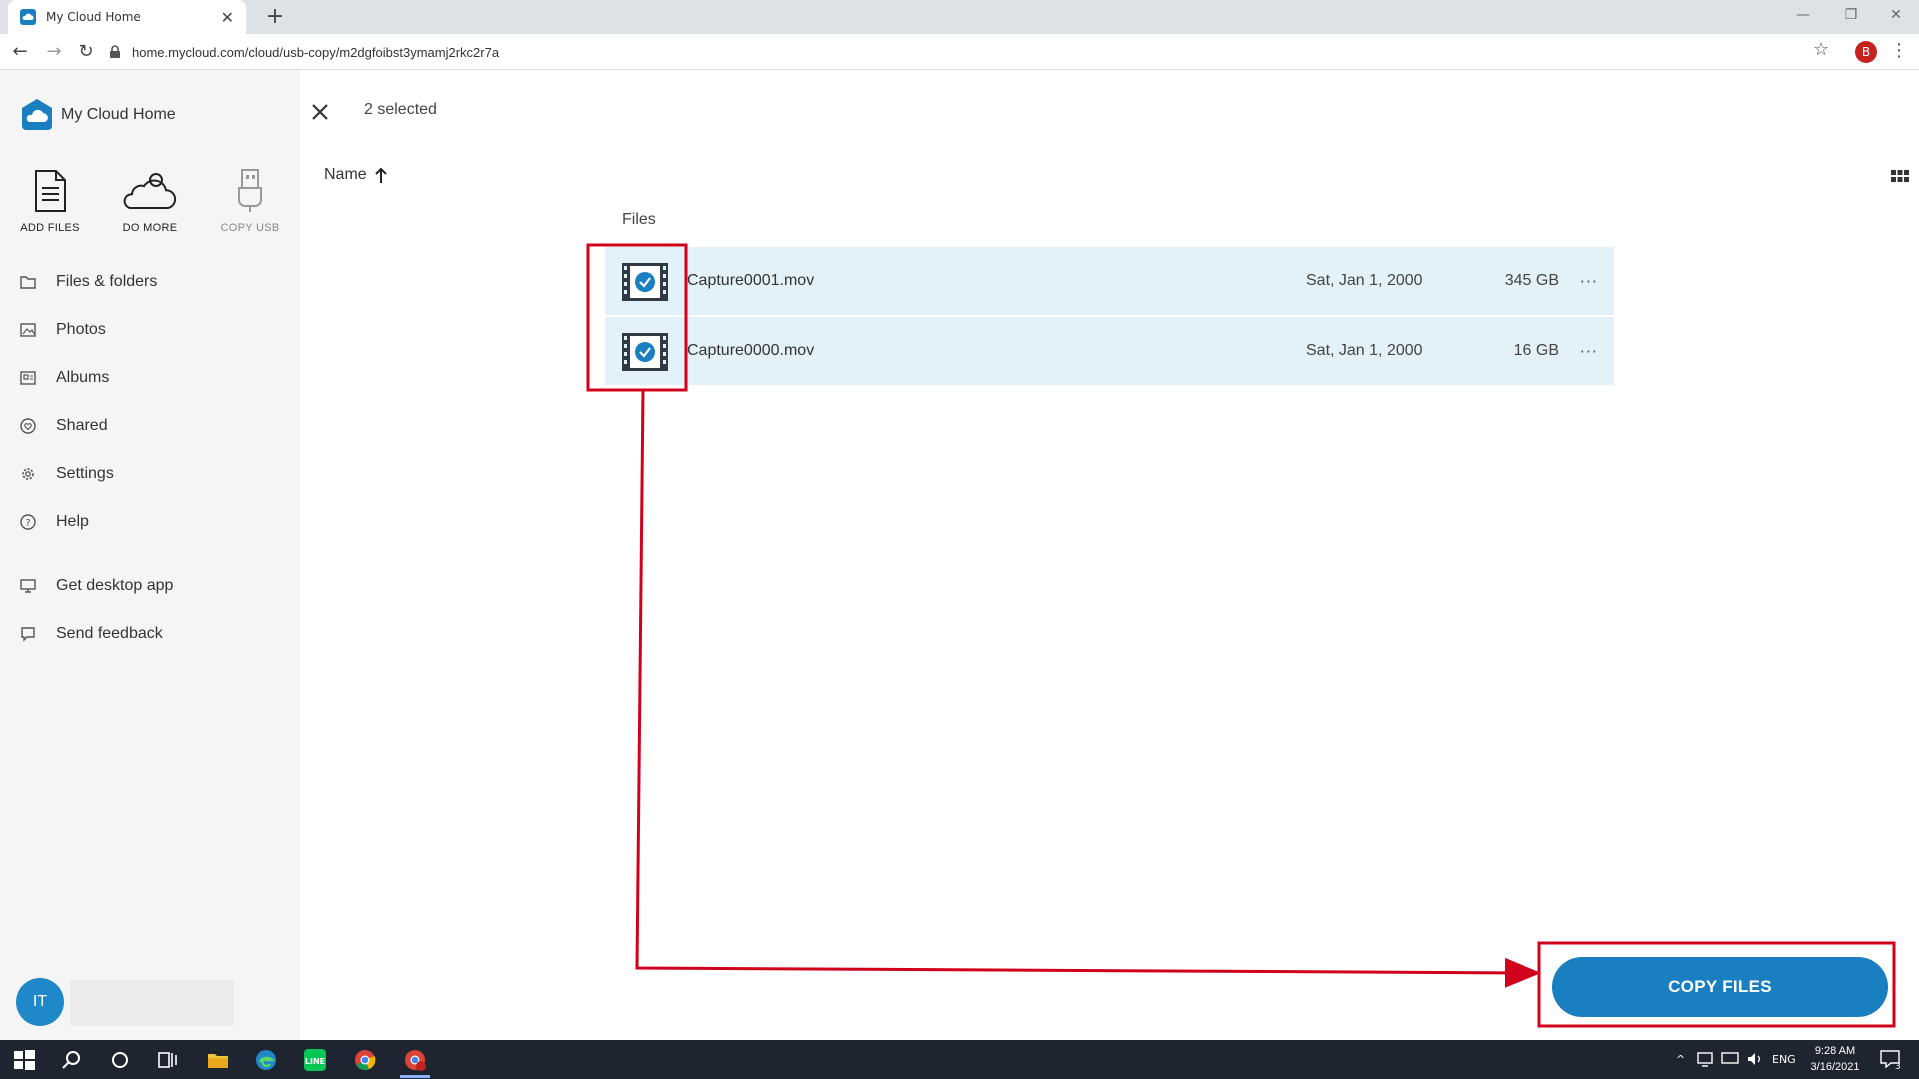 The height and width of the screenshot is (1079, 1919). Describe the element at coordinates (1866, 52) in the screenshot. I see `profile-avatar: B` at that location.